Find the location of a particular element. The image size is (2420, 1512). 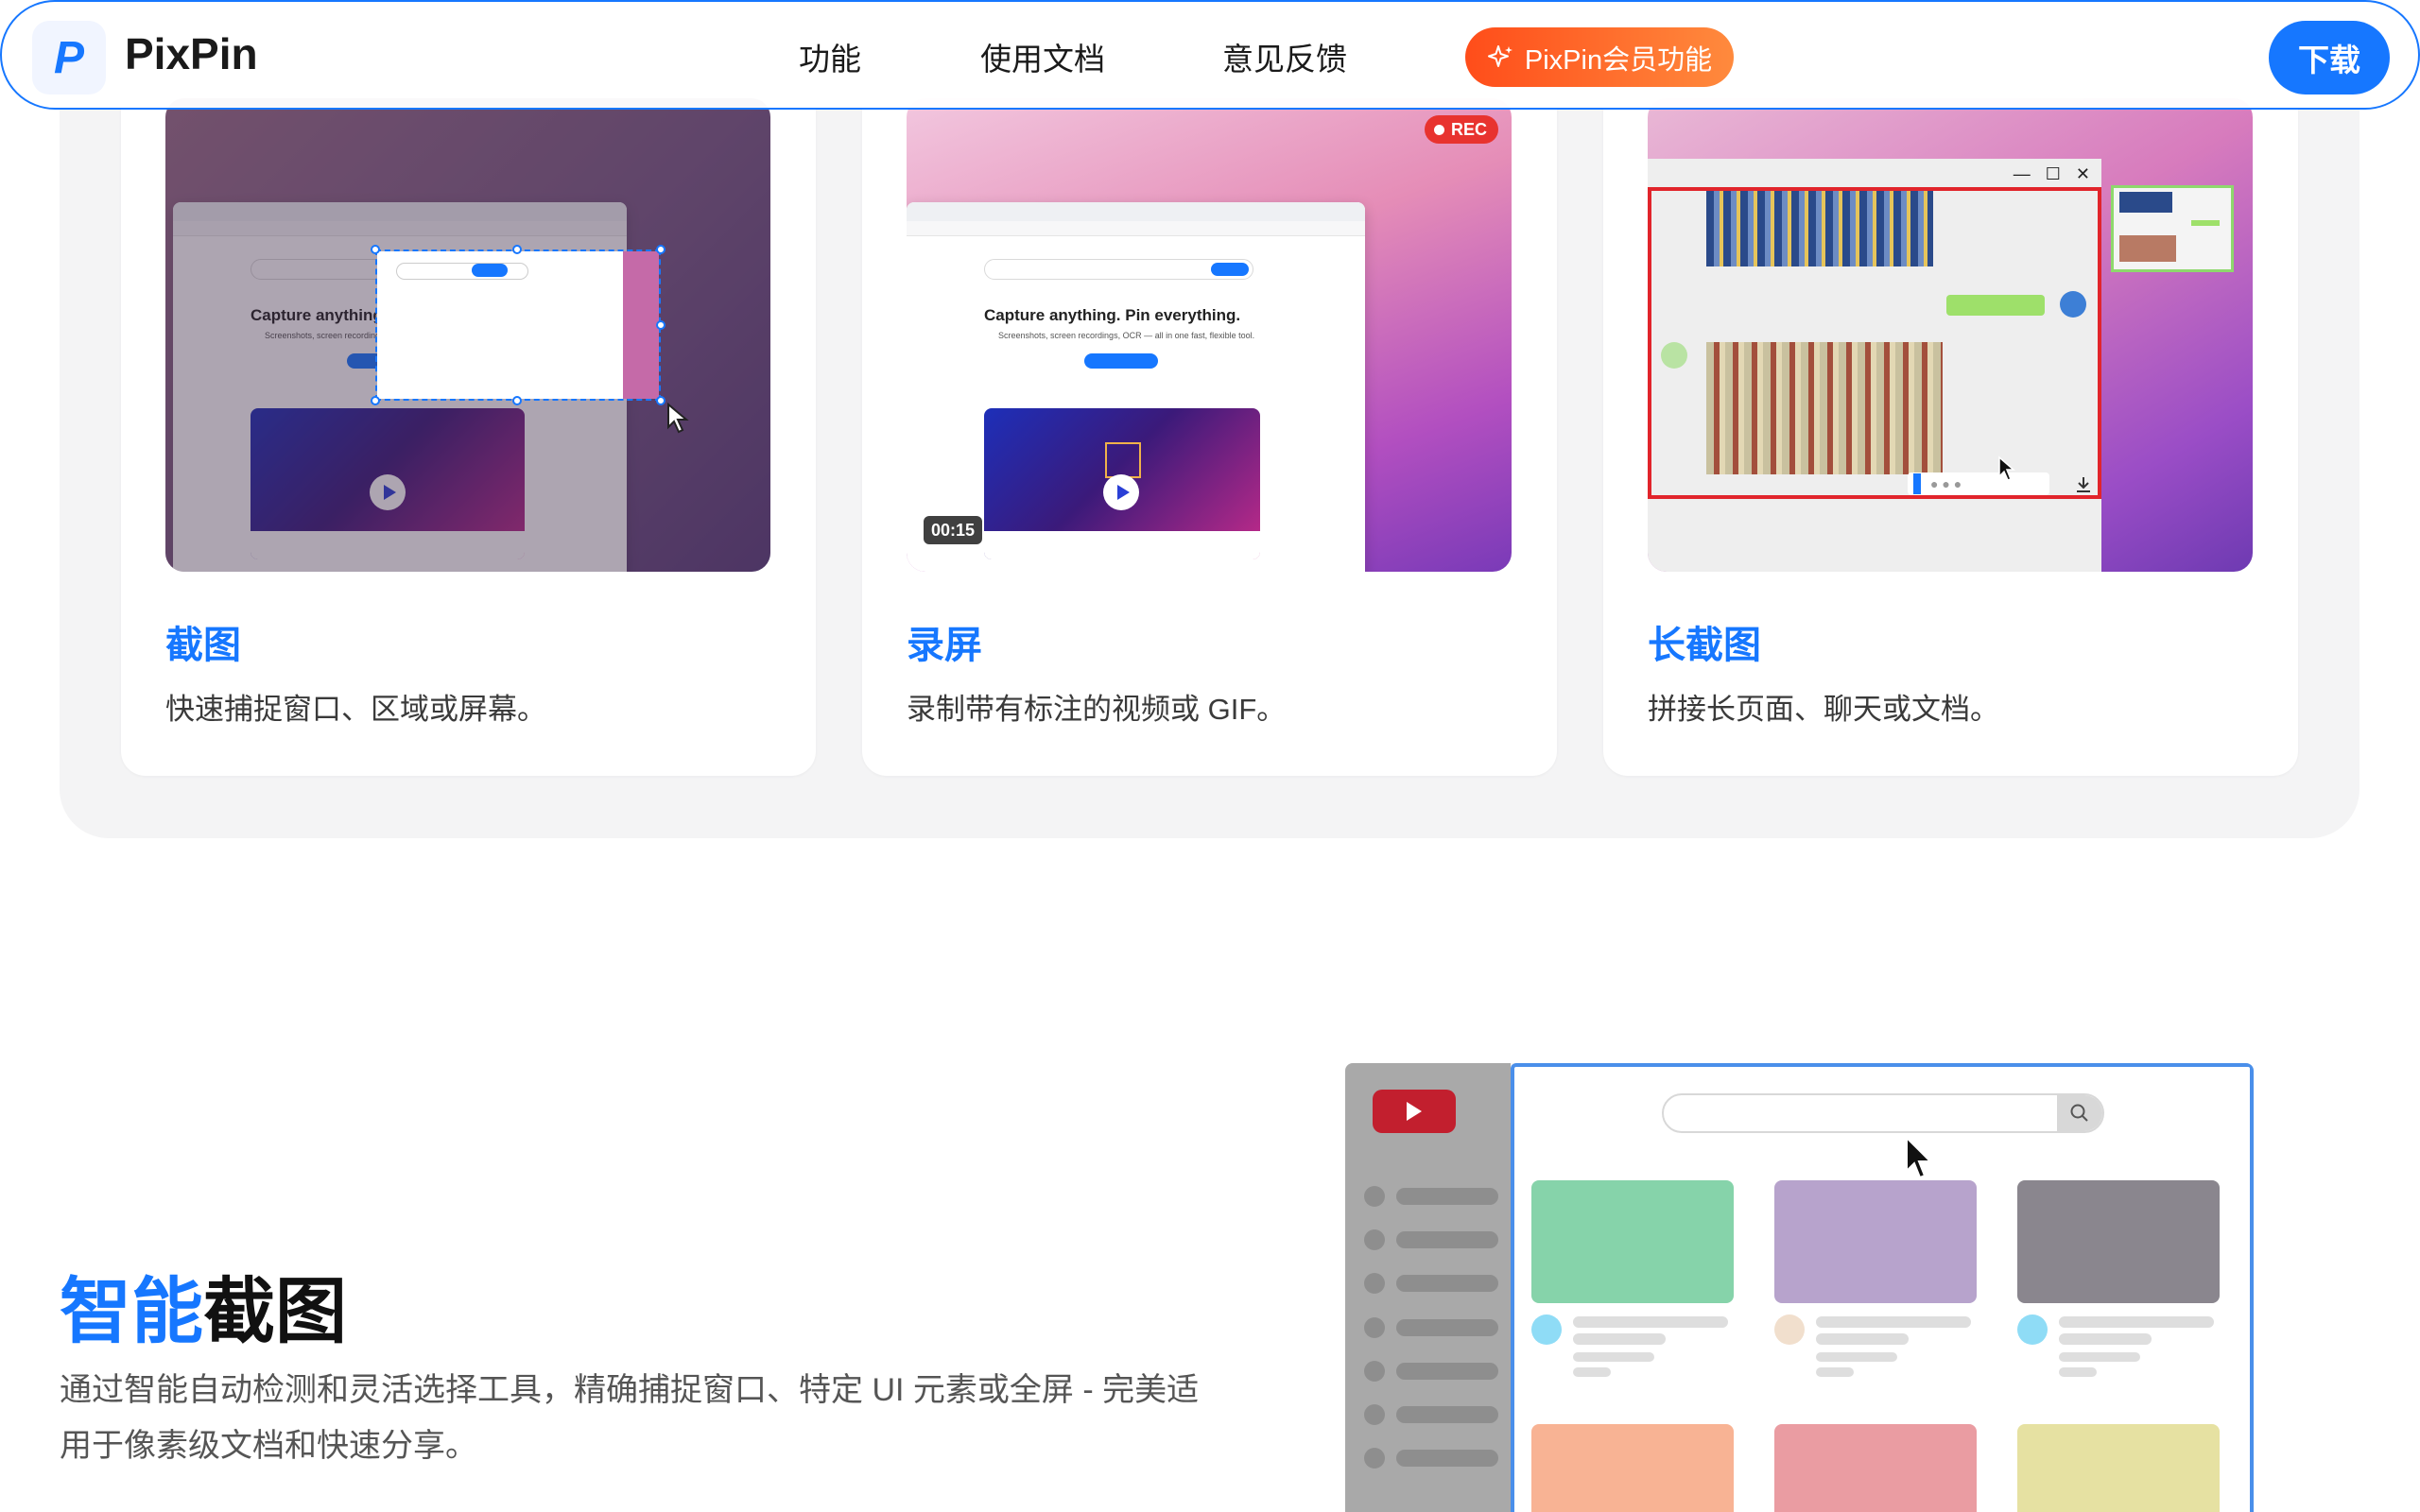

brand-name: PixPin is located at coordinates (191, 53).